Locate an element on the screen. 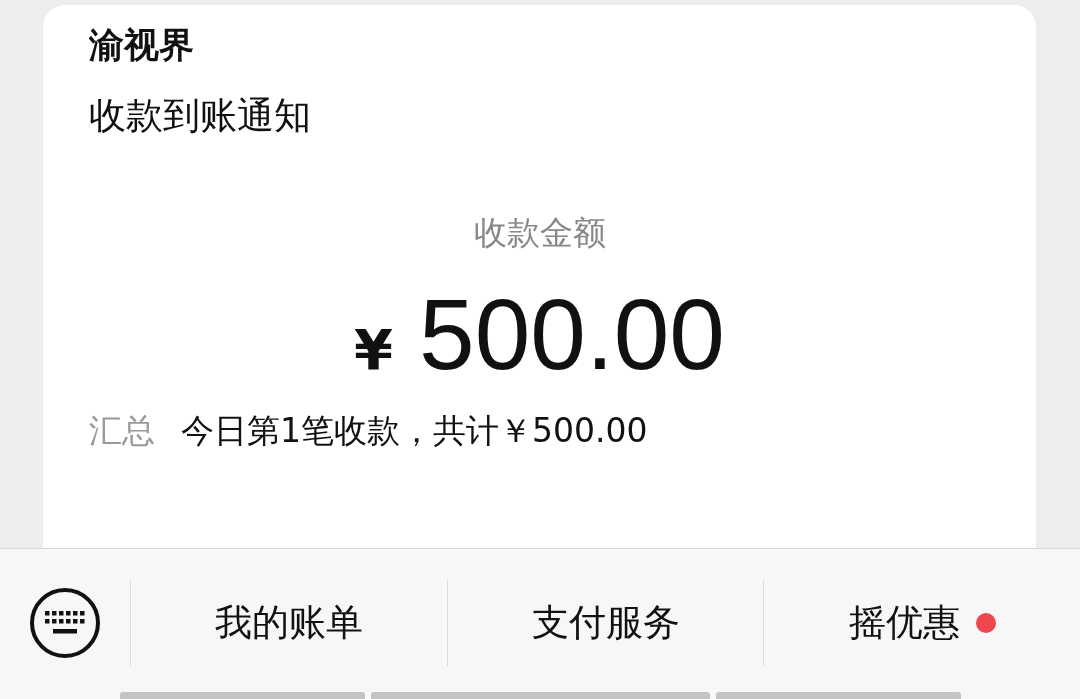 Image resolution: width=1080 pixels, height=699 pixels. menu-button: 支付服务 is located at coordinates (605, 623).